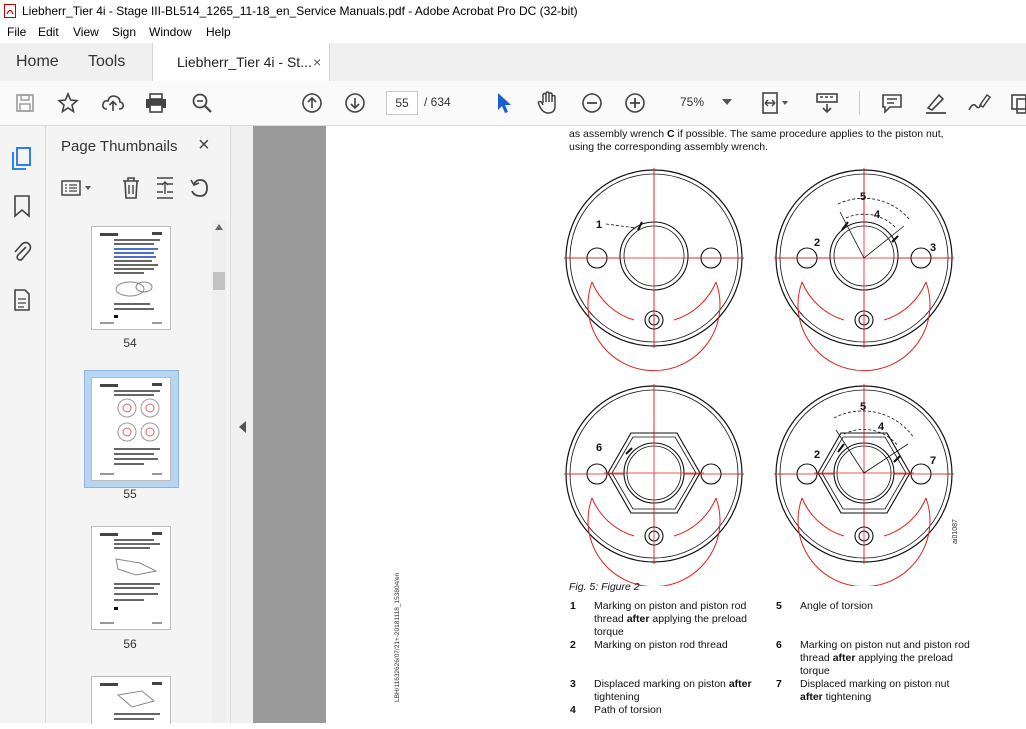 The height and width of the screenshot is (729, 1026). Describe the element at coordinates (692, 102) in the screenshot. I see `zoom-level: 75%` at that location.